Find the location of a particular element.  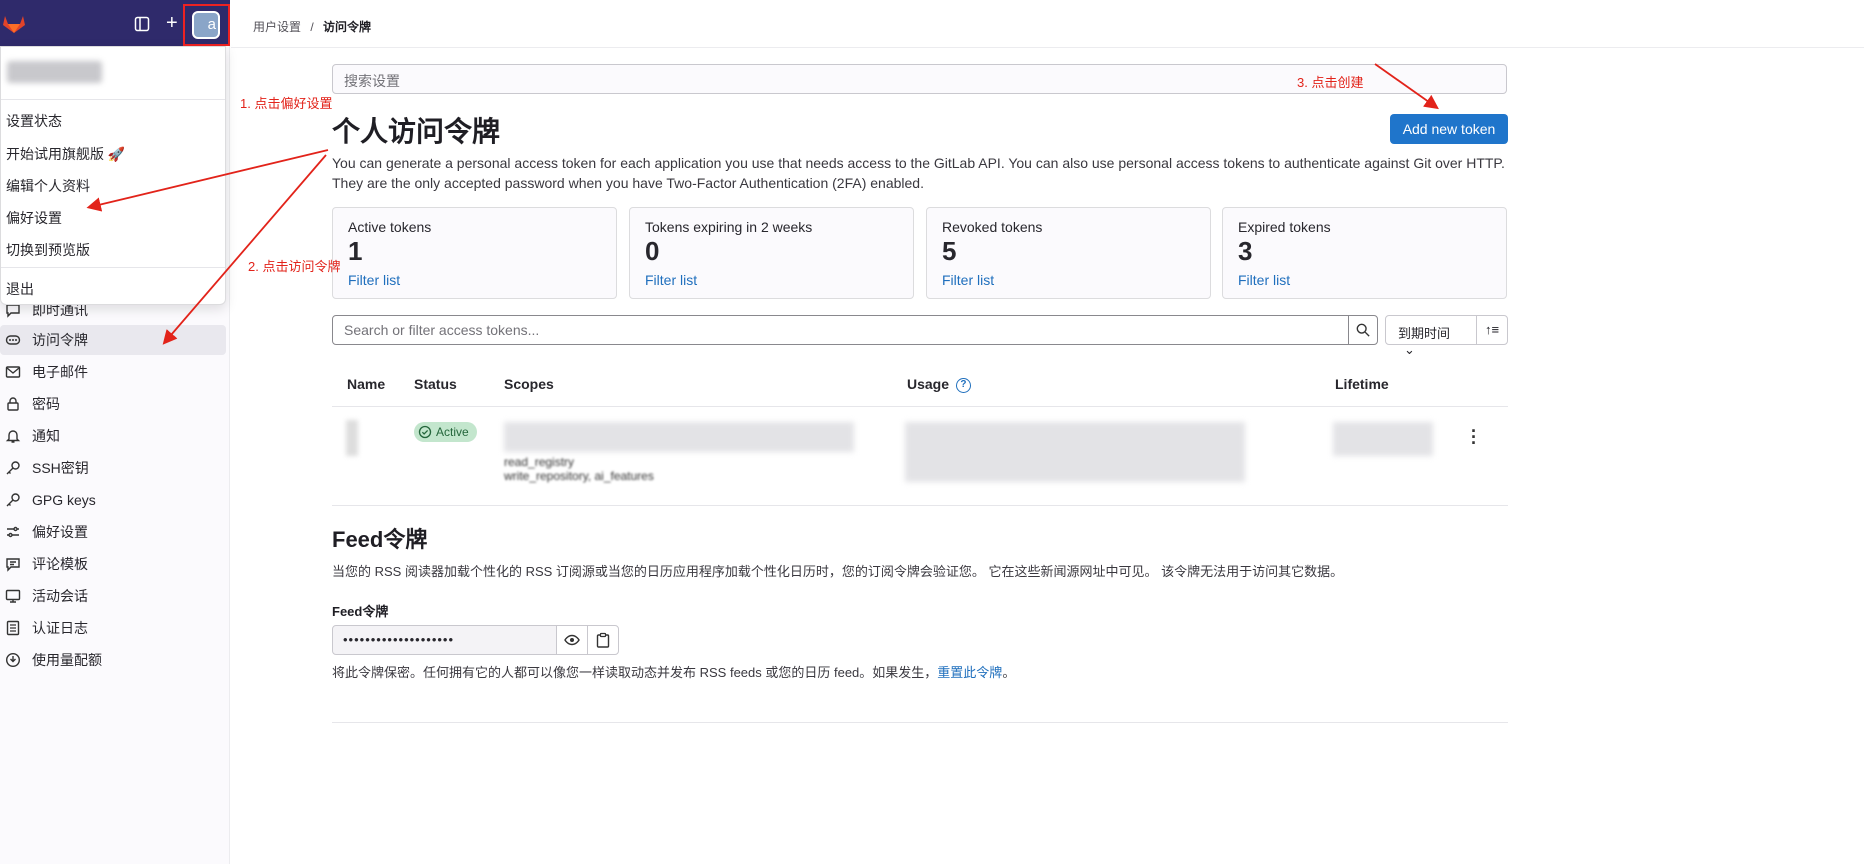

avatar: a is located at coordinates (206, 25).